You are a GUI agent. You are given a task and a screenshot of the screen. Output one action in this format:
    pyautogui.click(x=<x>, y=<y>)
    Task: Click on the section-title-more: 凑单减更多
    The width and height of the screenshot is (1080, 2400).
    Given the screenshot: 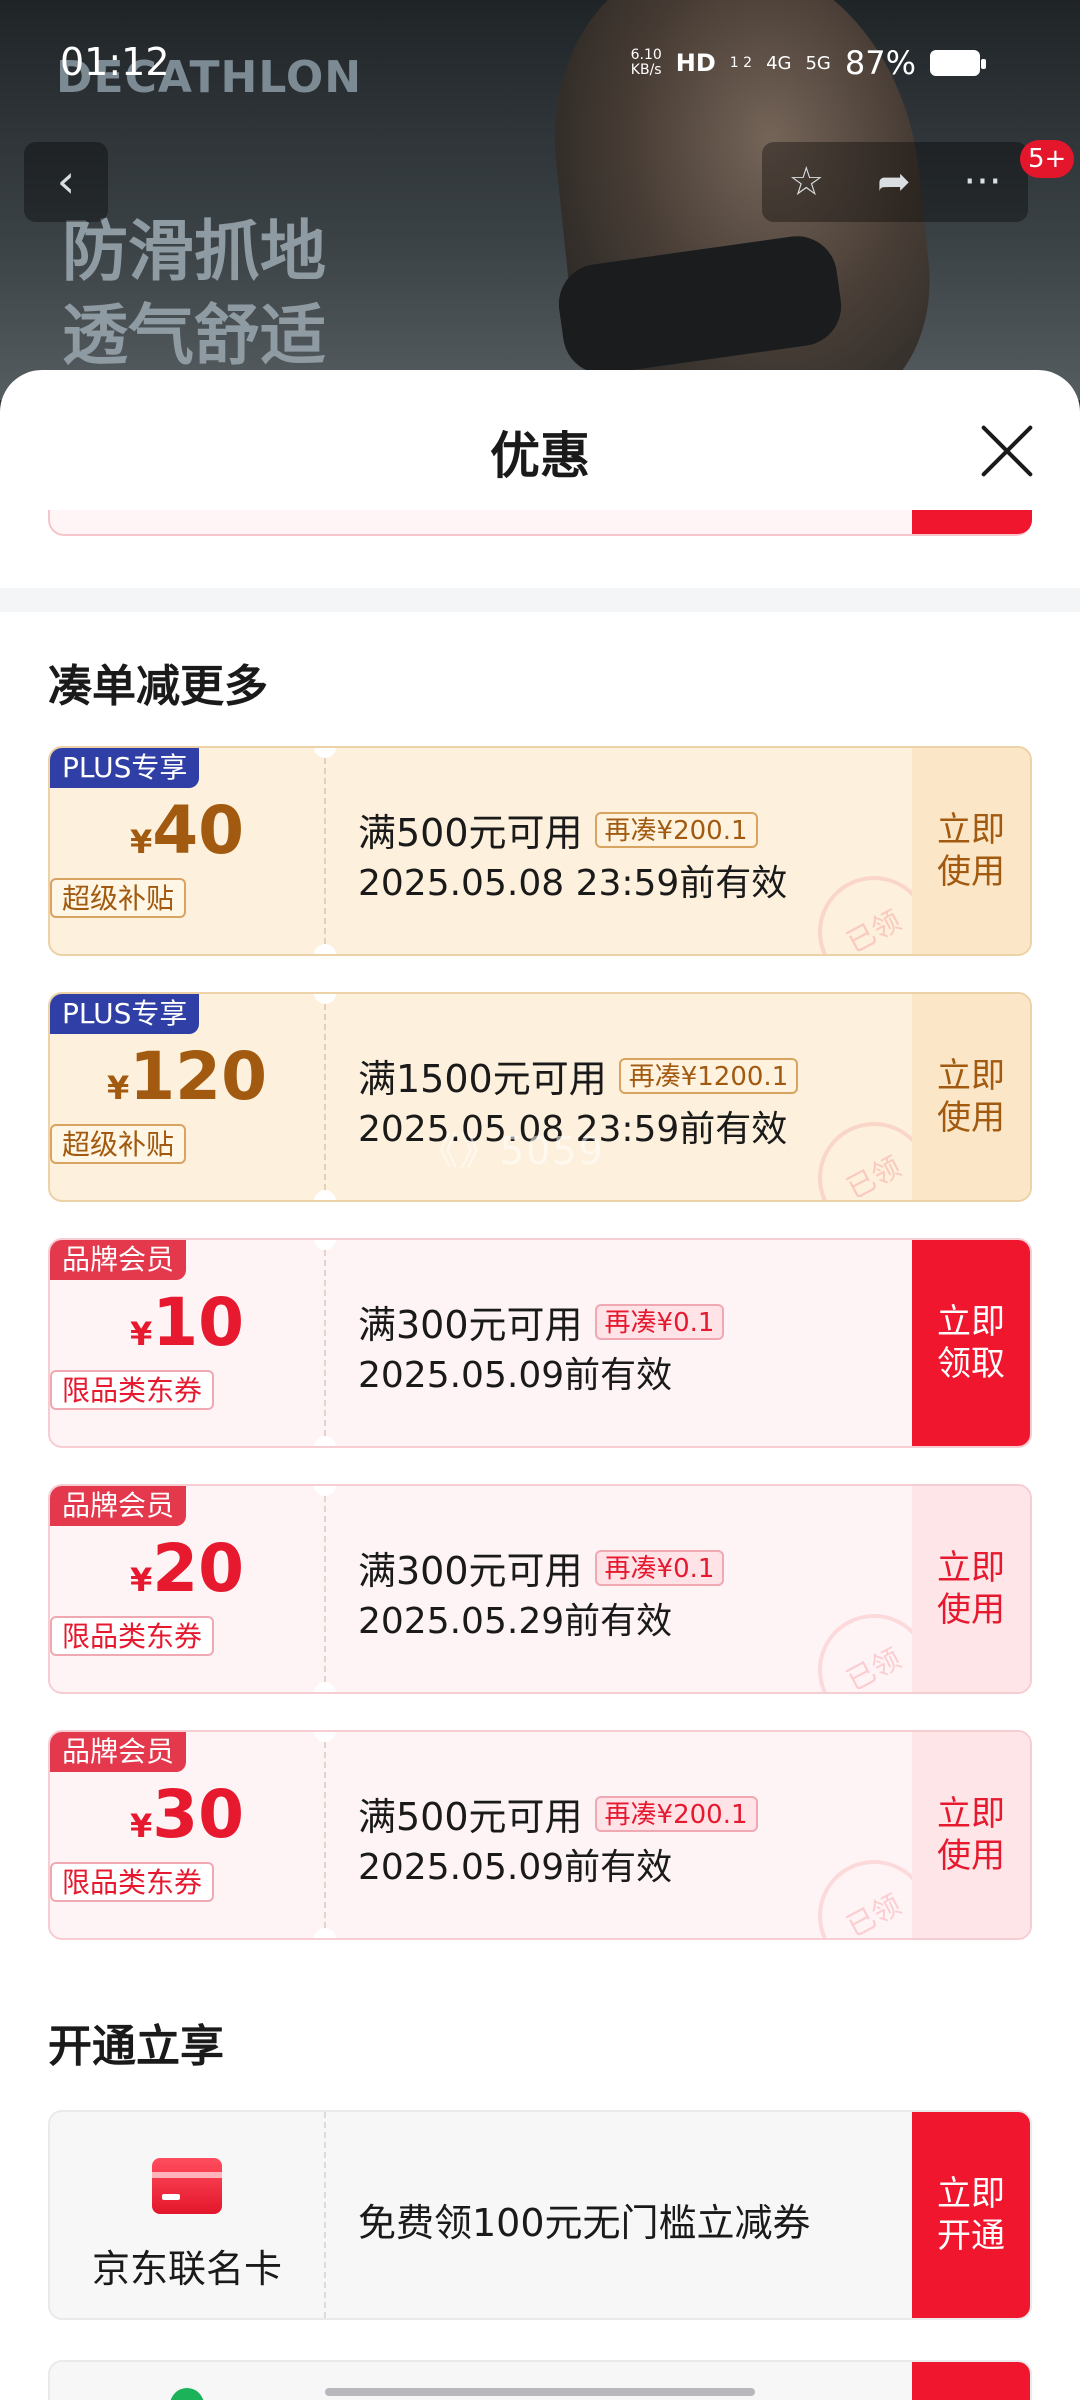 What is the action you would take?
    pyautogui.click(x=158, y=686)
    